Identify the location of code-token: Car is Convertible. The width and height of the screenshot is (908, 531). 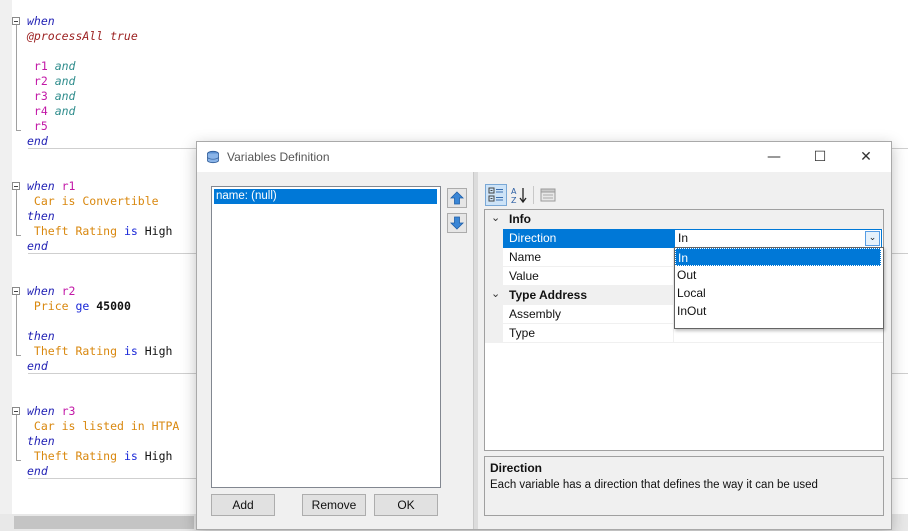
(93, 201).